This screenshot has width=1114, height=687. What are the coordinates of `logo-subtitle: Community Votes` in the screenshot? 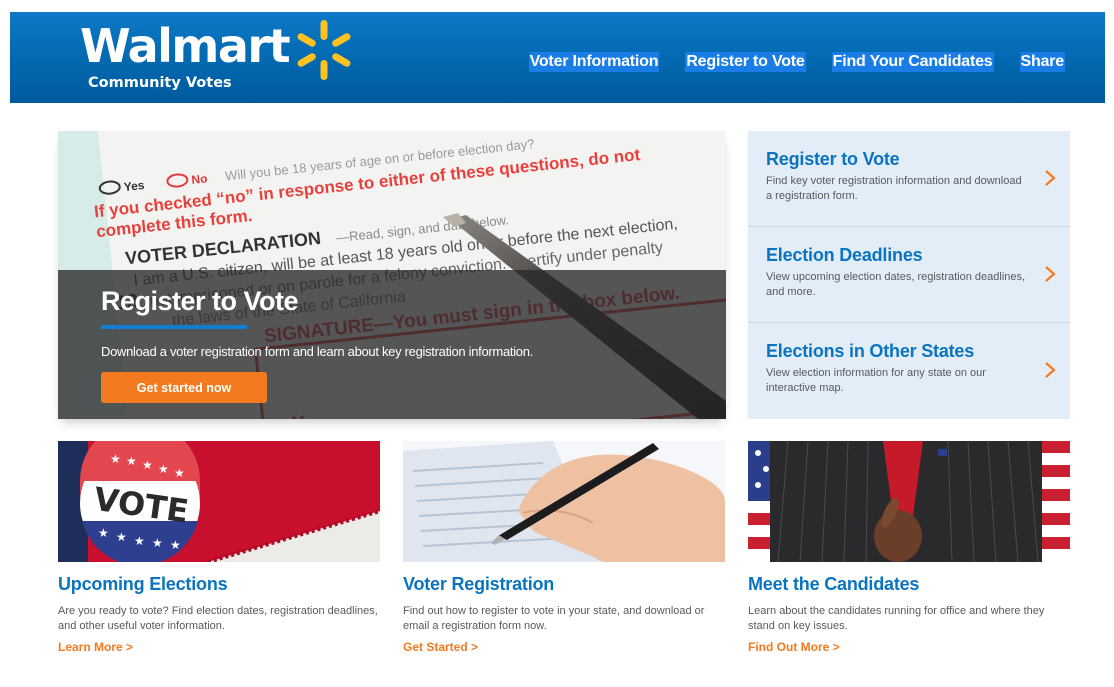 It's located at (160, 83).